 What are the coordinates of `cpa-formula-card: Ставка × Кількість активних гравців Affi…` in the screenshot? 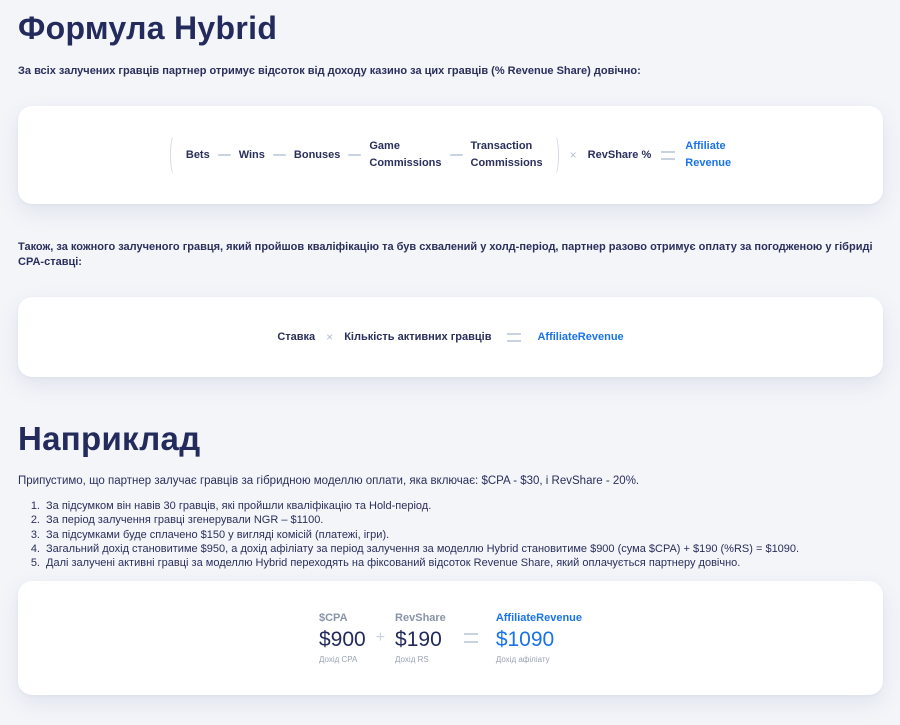 It's located at (450, 337).